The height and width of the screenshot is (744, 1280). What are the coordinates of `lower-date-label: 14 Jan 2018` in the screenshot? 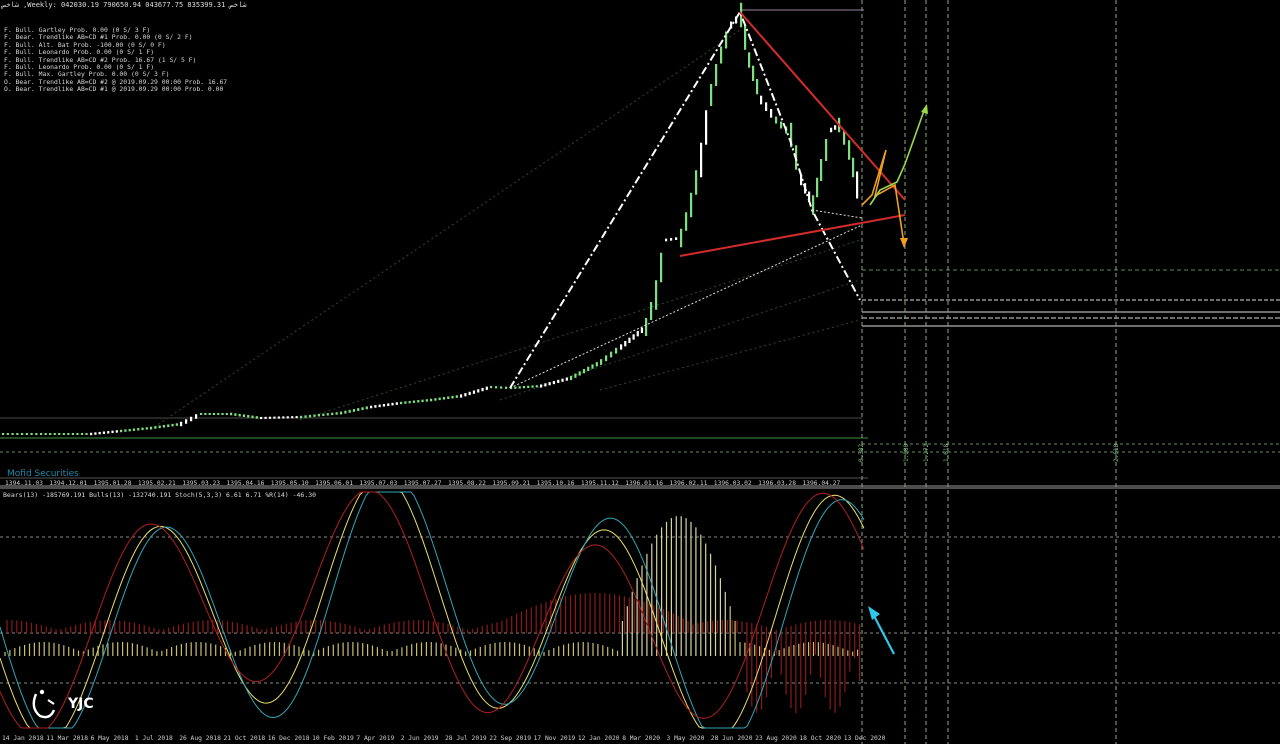 It's located at (23, 738).